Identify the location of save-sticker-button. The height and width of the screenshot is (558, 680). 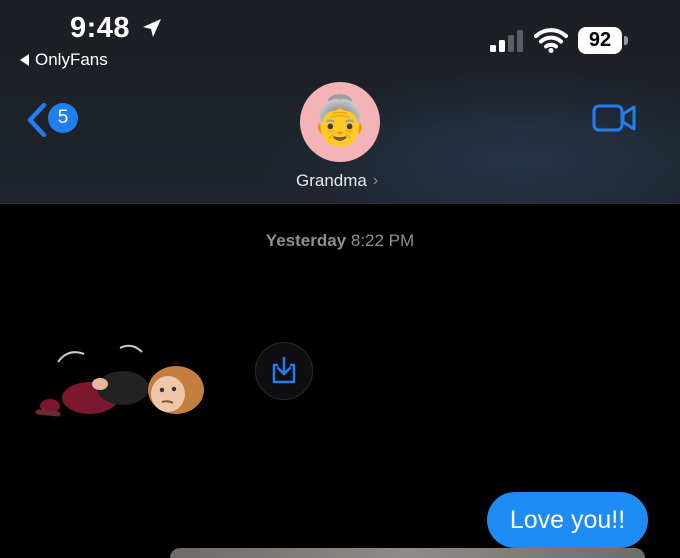
(284, 371).